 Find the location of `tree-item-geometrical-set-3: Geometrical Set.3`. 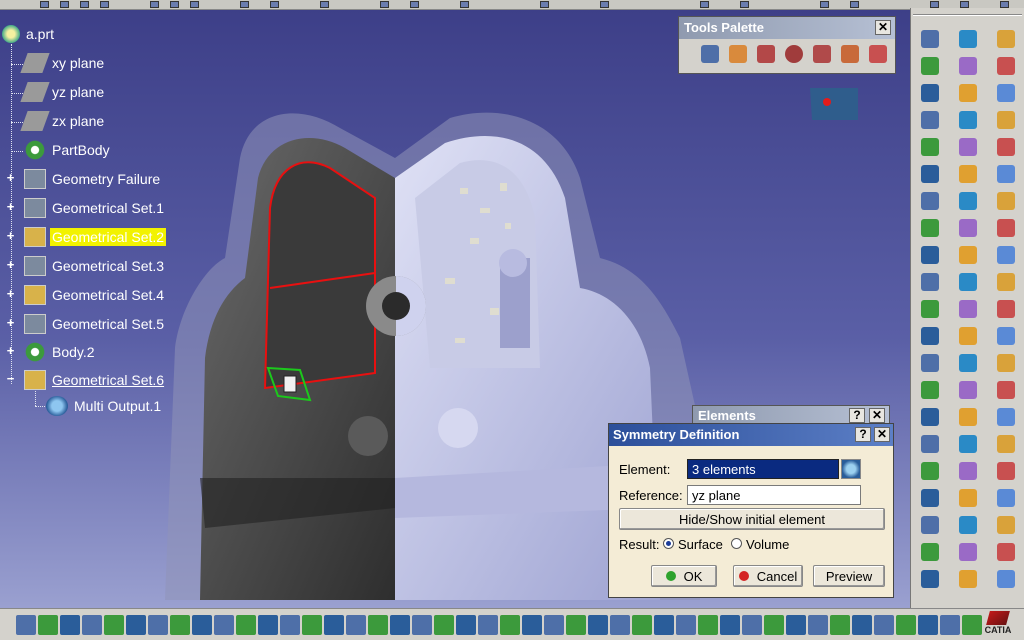

tree-item-geometrical-set-3: Geometrical Set.3 is located at coordinates (95, 266).